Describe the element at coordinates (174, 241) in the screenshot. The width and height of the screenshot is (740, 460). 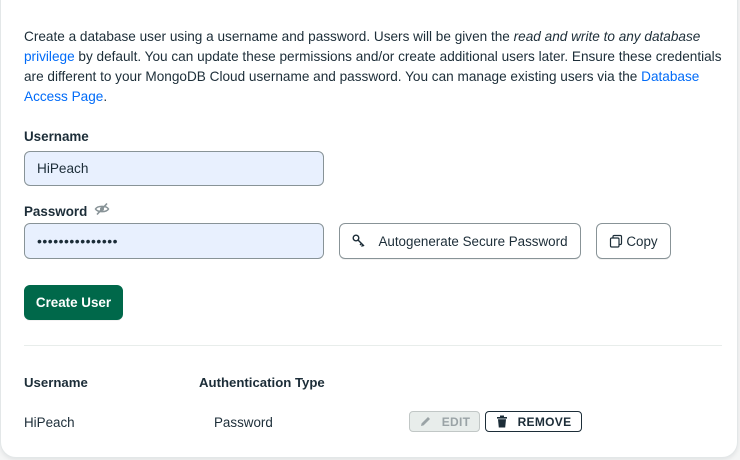
I see `password-input: •••••••••••••••` at that location.